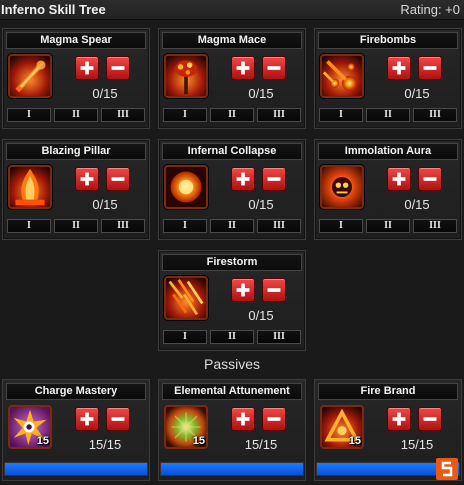  Describe the element at coordinates (30, 427) in the screenshot. I see `charge-mastery-icon: 15` at that location.